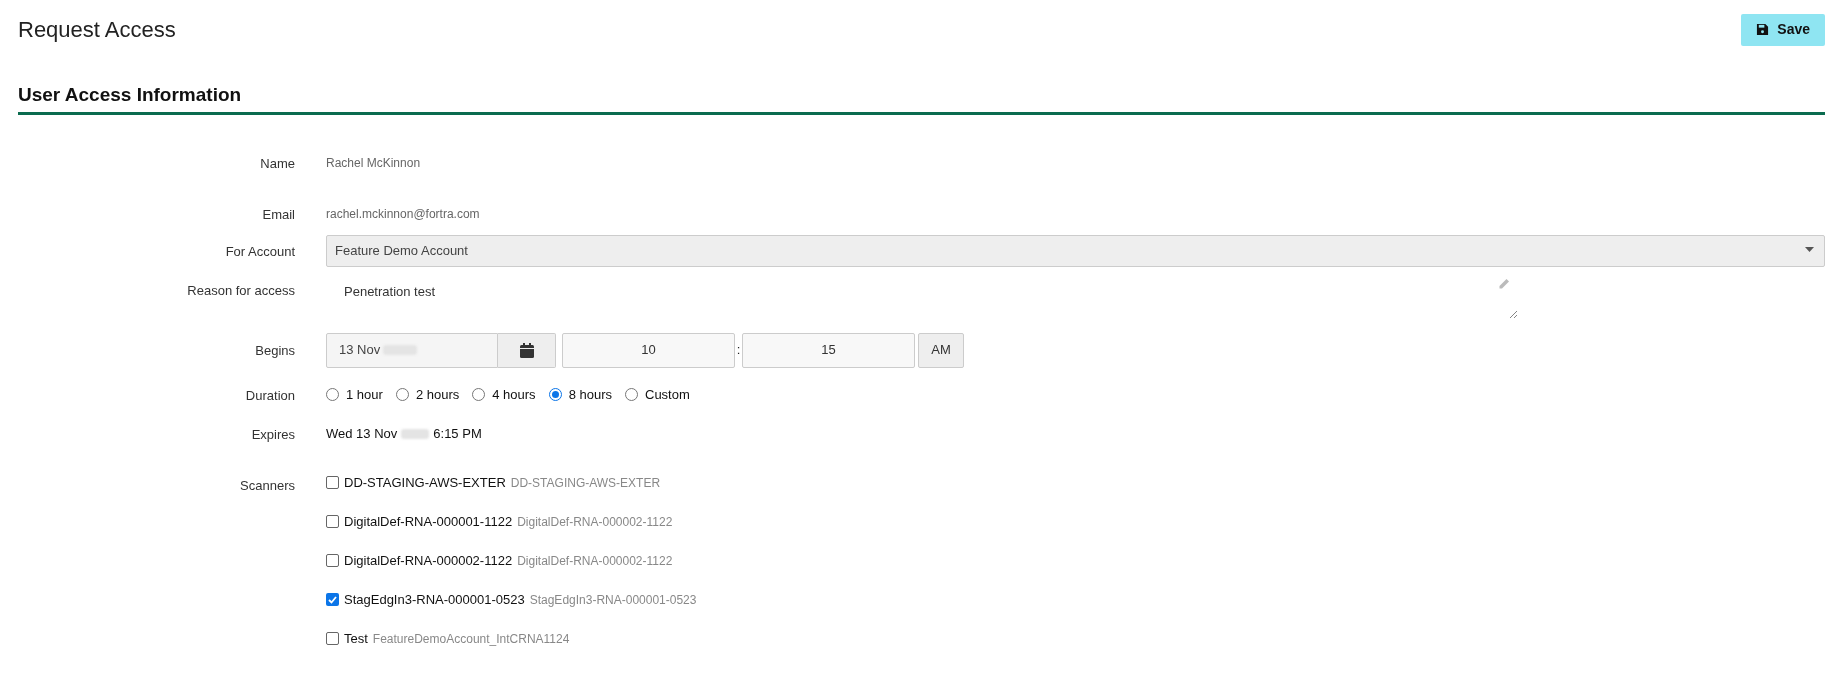 The width and height of the screenshot is (1843, 689). I want to click on expires-date: Wed 13 Nov, so click(362, 433).